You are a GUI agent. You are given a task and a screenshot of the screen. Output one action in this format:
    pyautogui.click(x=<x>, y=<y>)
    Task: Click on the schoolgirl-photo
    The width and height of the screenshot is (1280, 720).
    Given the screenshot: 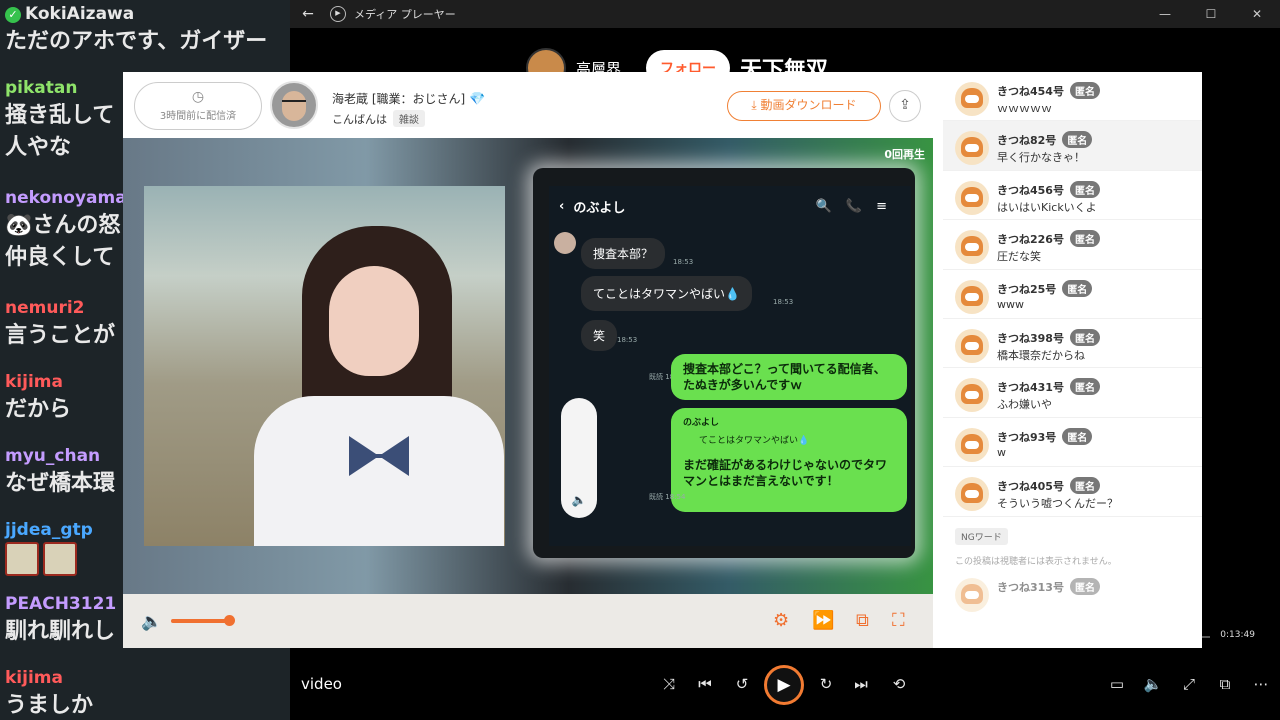 What is the action you would take?
    pyautogui.click(x=324, y=366)
    